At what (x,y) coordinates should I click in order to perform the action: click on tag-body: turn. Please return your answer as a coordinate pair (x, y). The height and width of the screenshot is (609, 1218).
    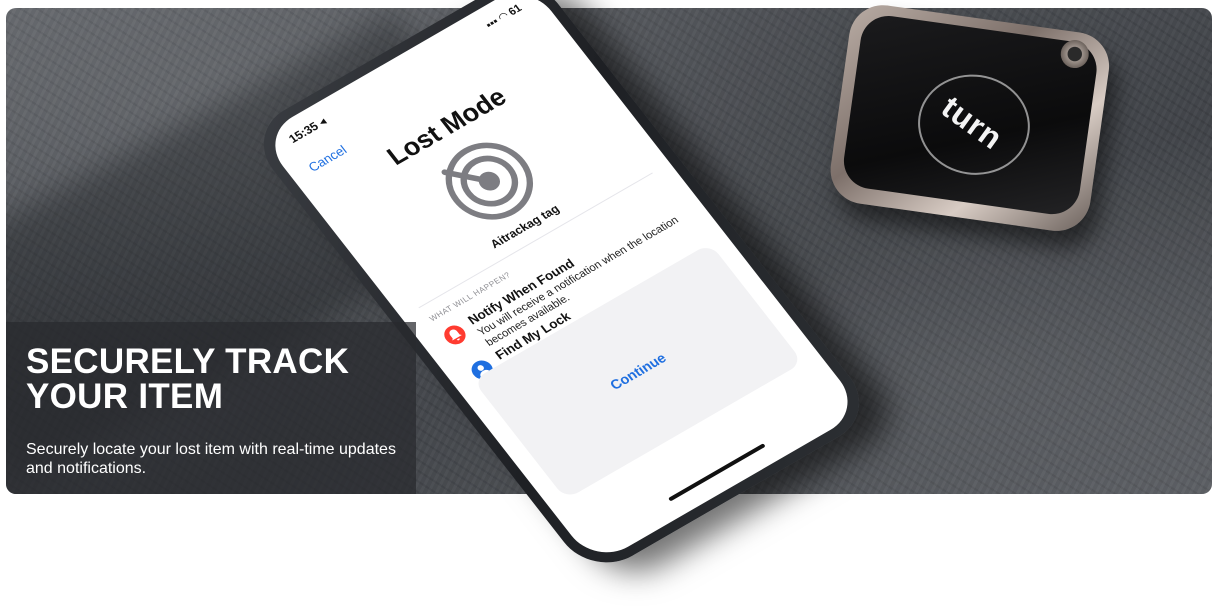
    Looking at the image, I should click on (970, 118).